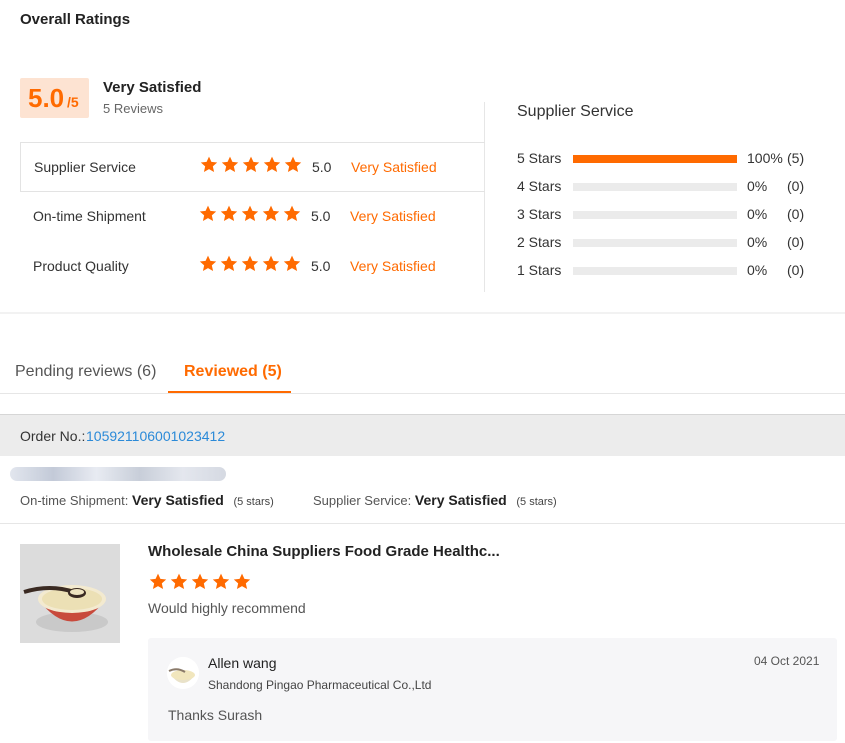 The height and width of the screenshot is (743, 845). I want to click on order-label: Order No.:, so click(53, 436).